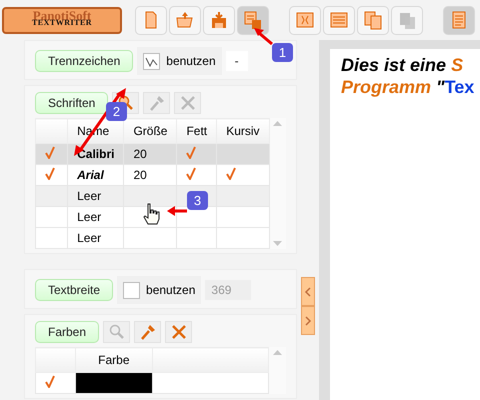 The image size is (480, 400). I want to click on column-header: Farbe, so click(114, 360).